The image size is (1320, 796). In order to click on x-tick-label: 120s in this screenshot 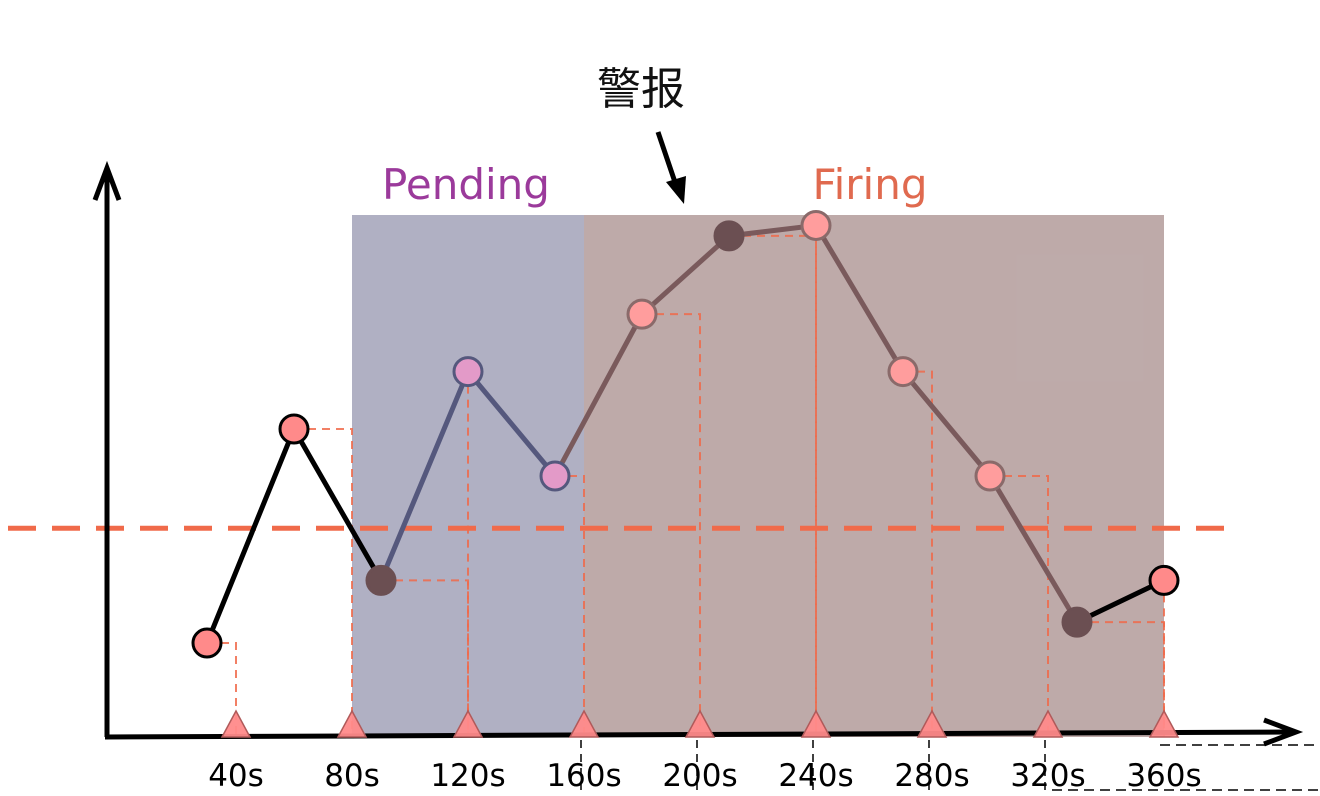, I will do `click(467, 776)`.